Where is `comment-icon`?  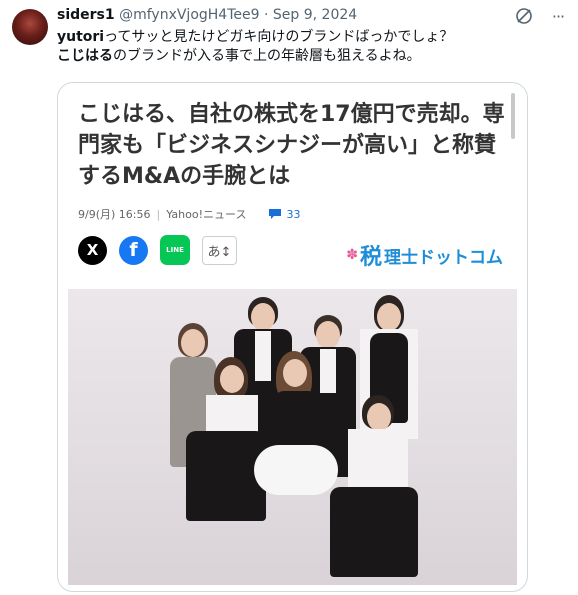
comment-icon is located at coordinates (275, 214).